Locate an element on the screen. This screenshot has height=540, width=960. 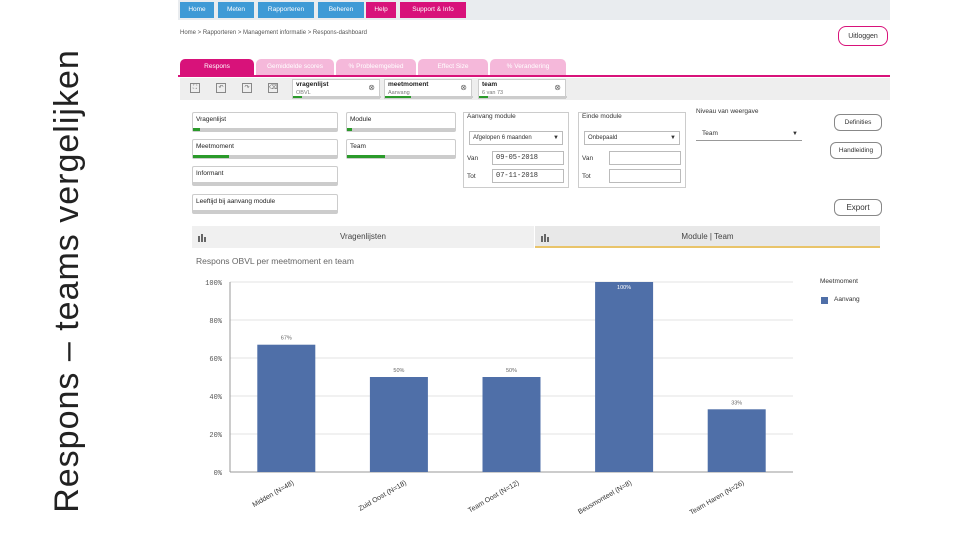
aanvang-period-select: Afgelopen 6 maanden ▼ is located at coordinates (516, 138).